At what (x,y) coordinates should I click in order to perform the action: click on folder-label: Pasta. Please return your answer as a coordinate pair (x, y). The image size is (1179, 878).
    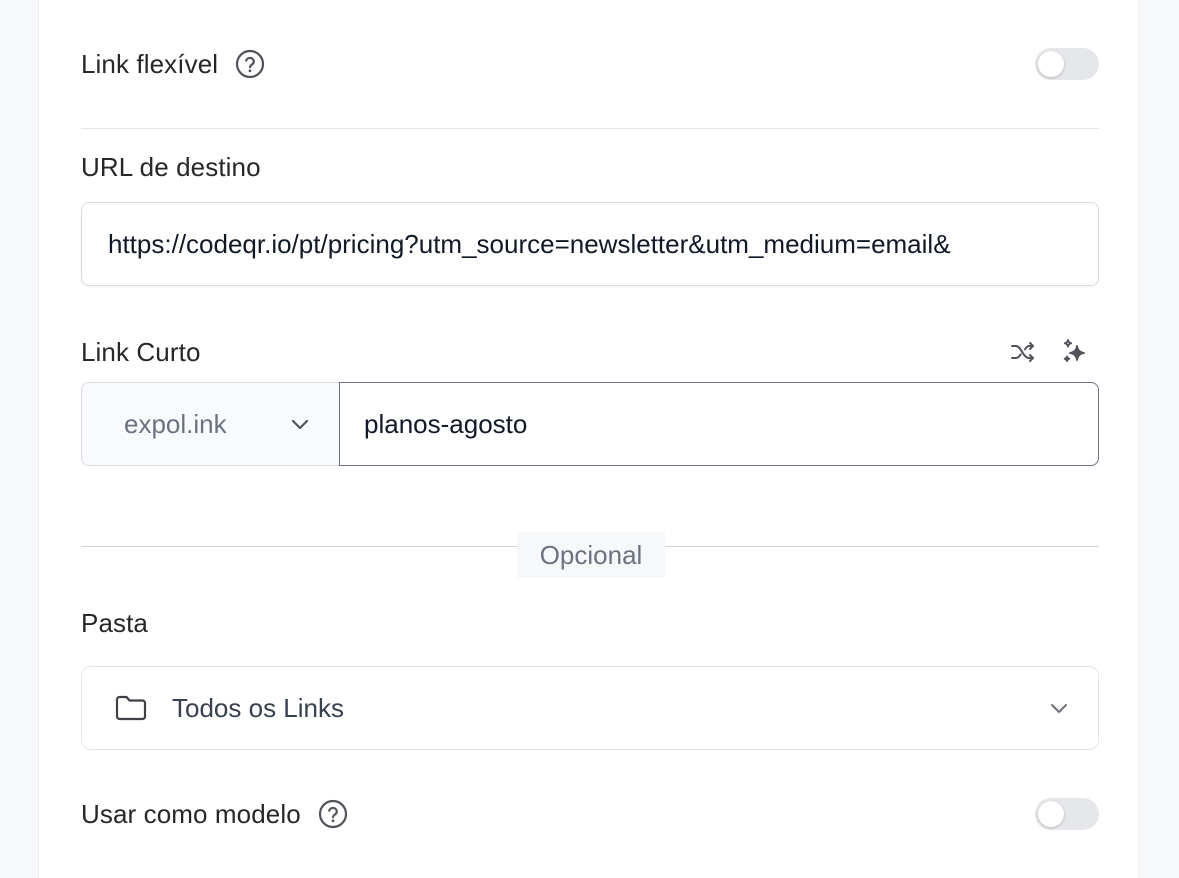
    Looking at the image, I should click on (114, 623).